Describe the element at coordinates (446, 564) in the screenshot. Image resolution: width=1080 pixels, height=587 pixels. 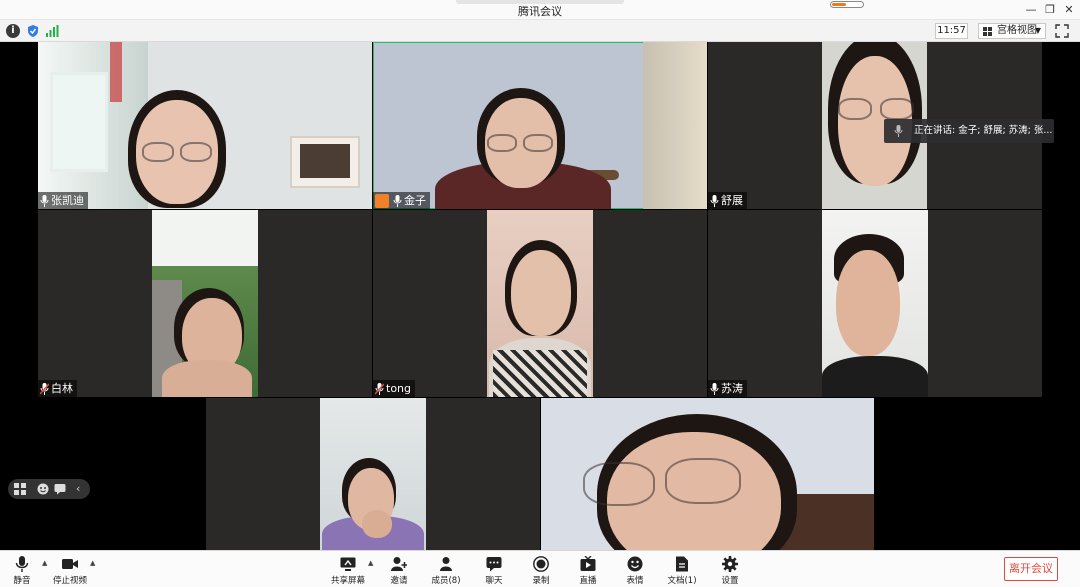
I see `members-icon` at that location.